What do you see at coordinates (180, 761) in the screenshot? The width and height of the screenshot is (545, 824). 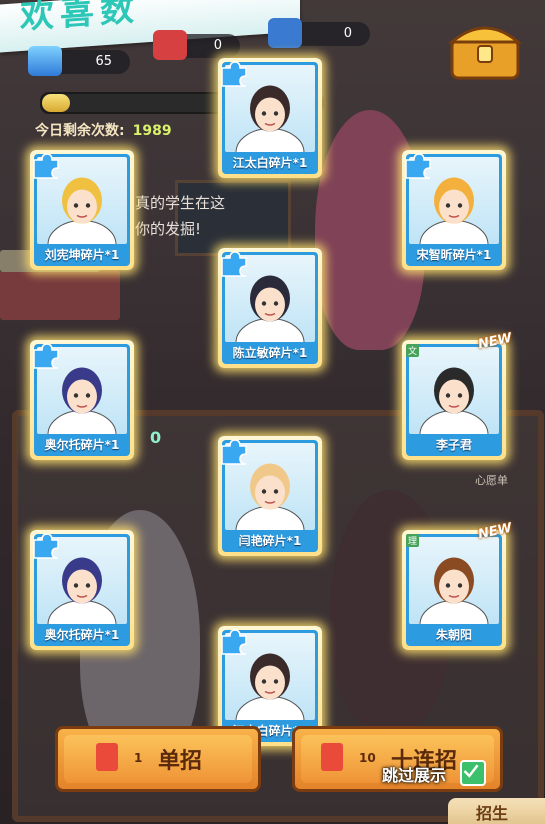 I see `single-recruit-label: 单招` at bounding box center [180, 761].